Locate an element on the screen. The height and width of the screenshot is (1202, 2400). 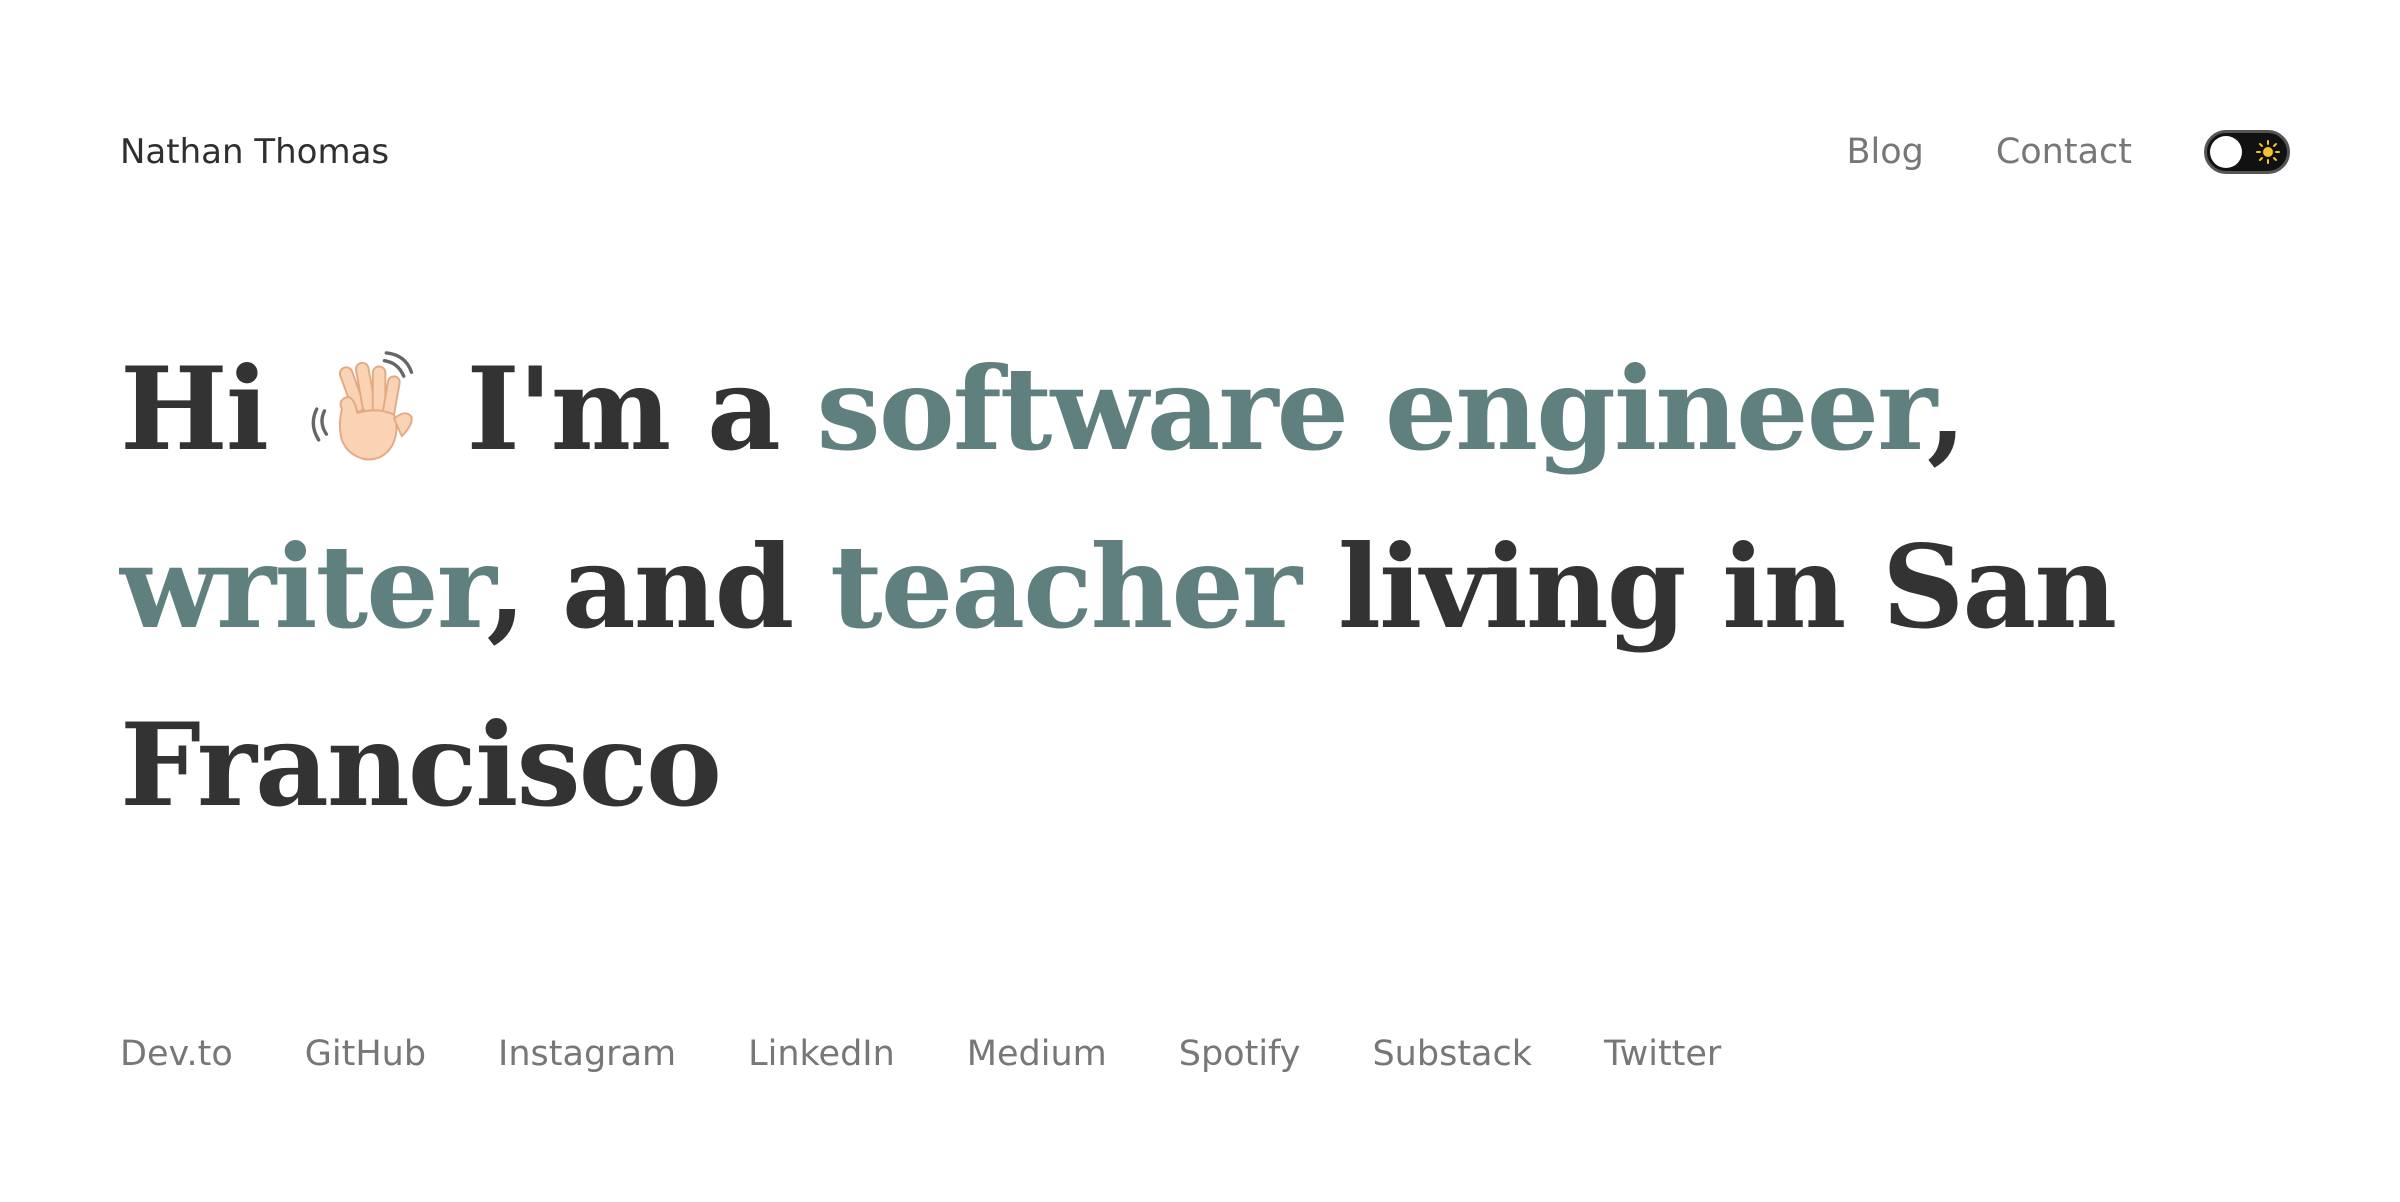
hero-role-writer: writer is located at coordinates (304, 587).